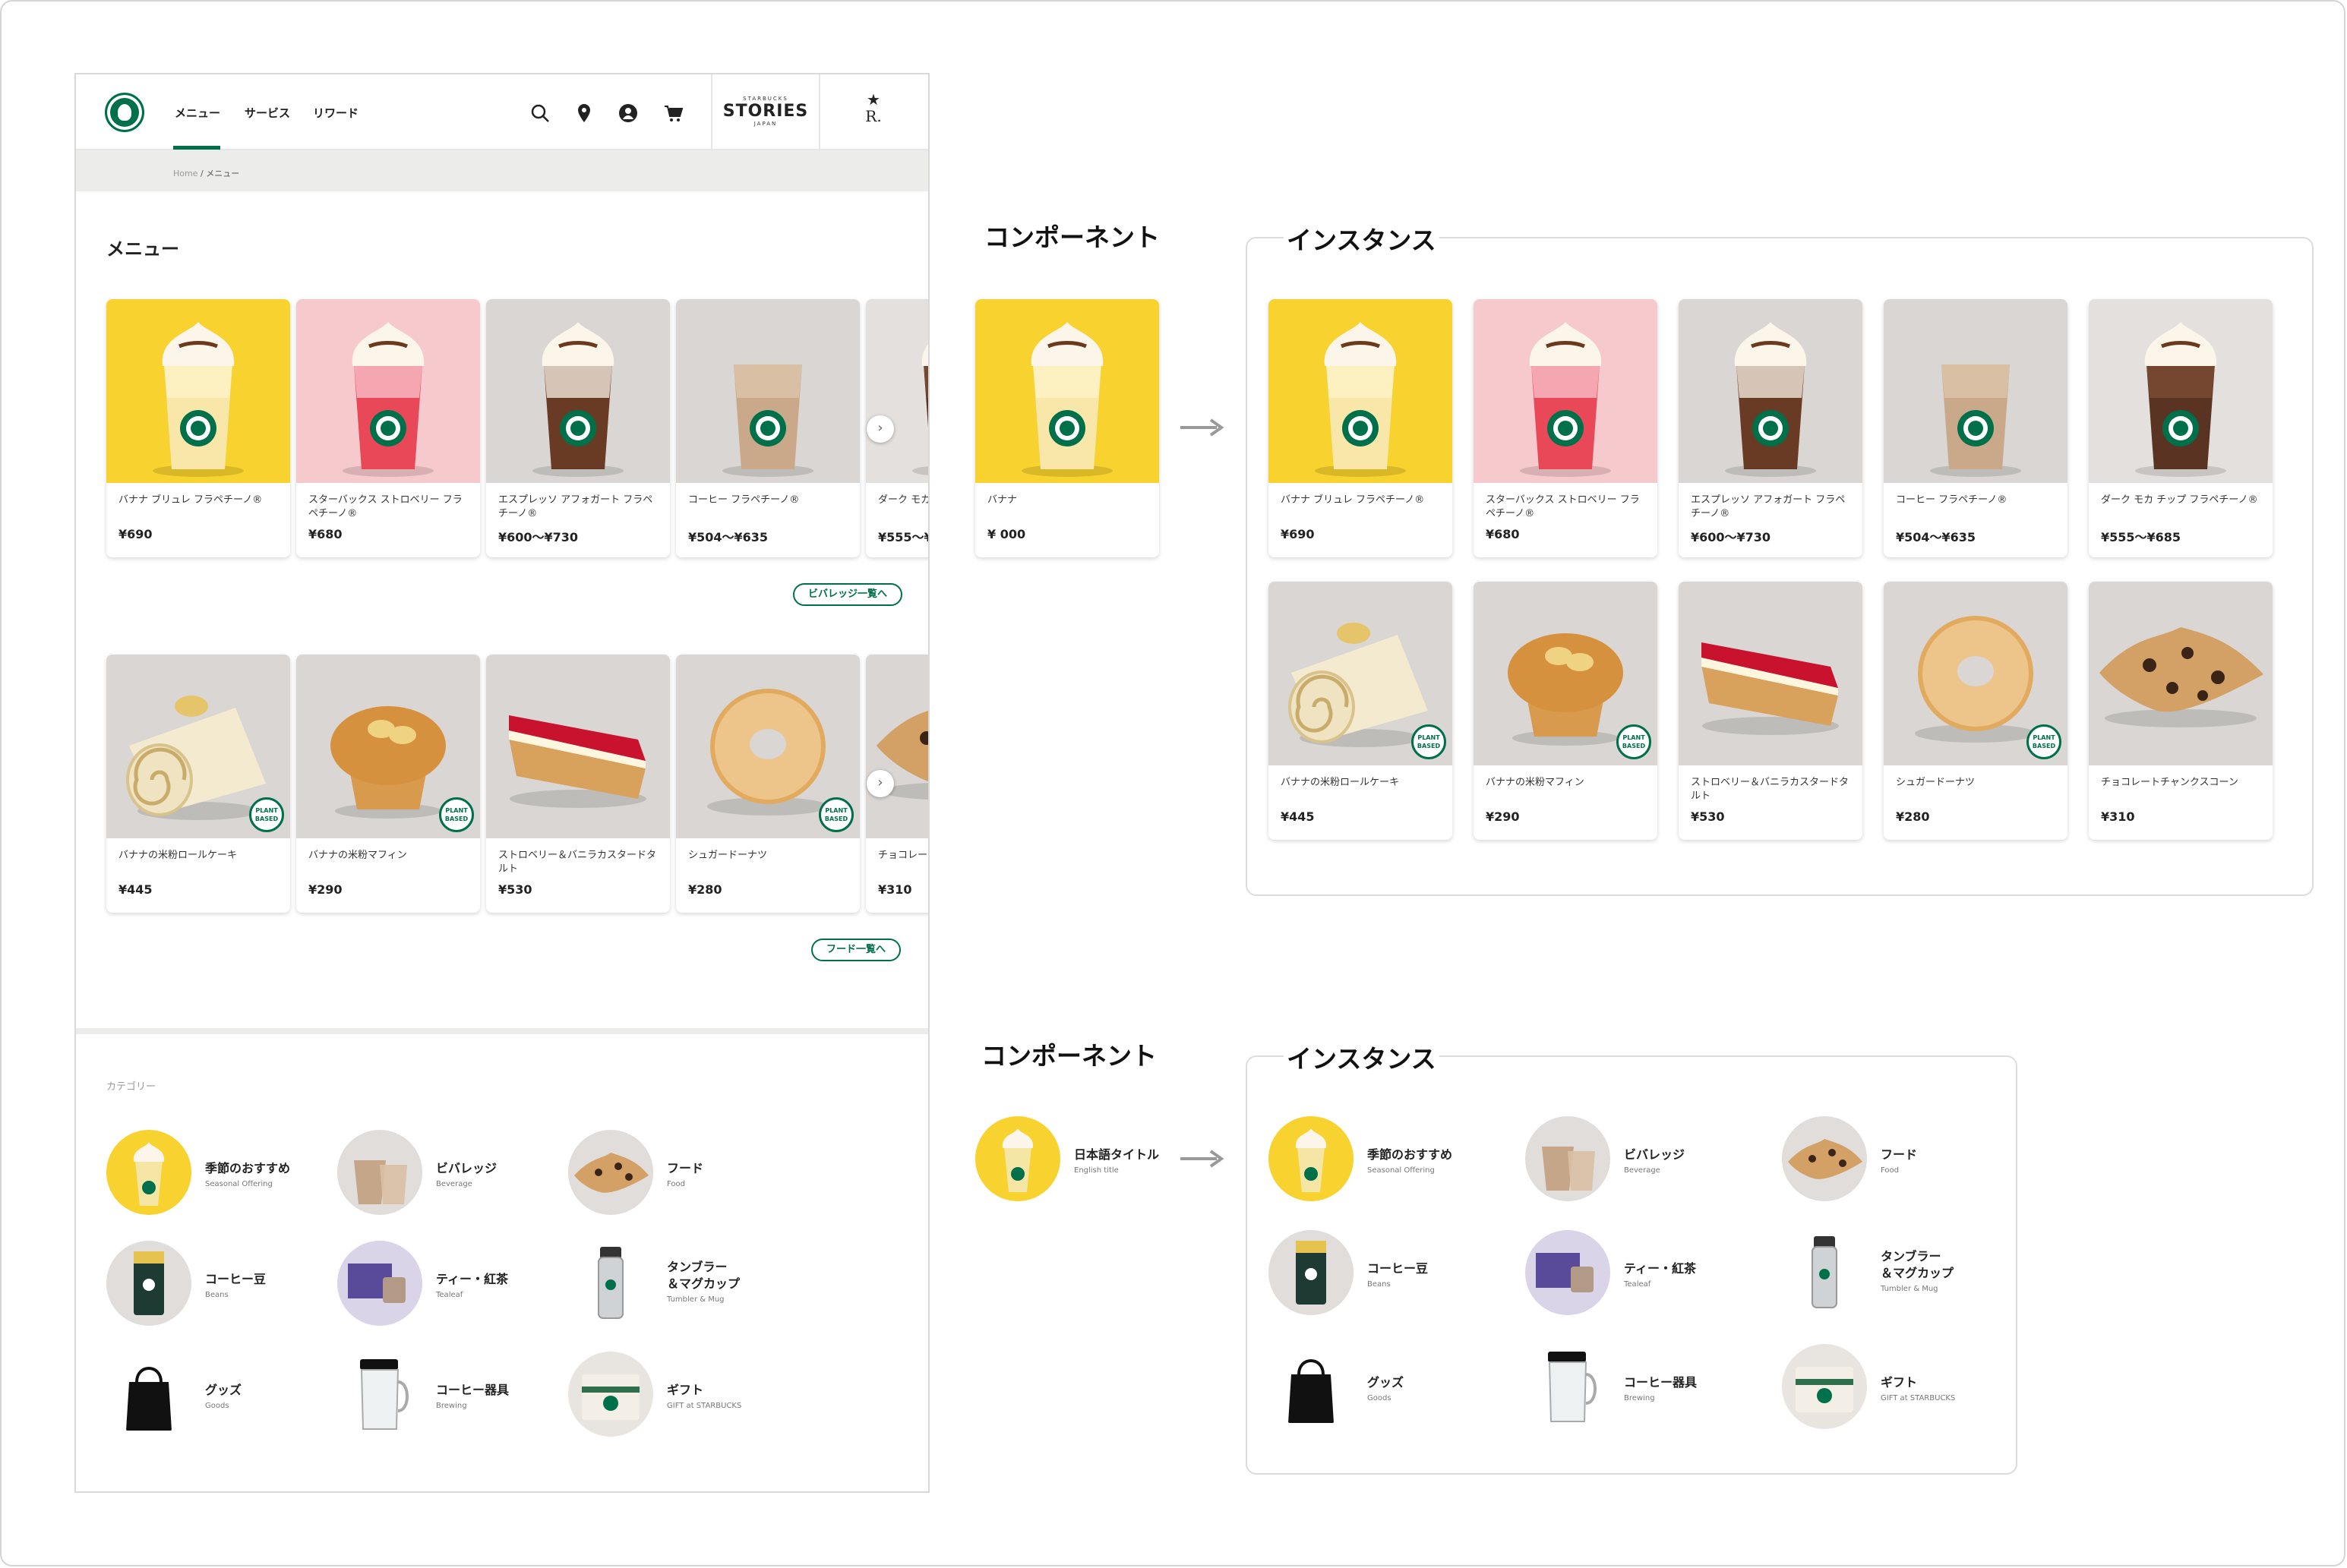  What do you see at coordinates (336, 113) in the screenshot?
I see `nav-reward: リワード` at bounding box center [336, 113].